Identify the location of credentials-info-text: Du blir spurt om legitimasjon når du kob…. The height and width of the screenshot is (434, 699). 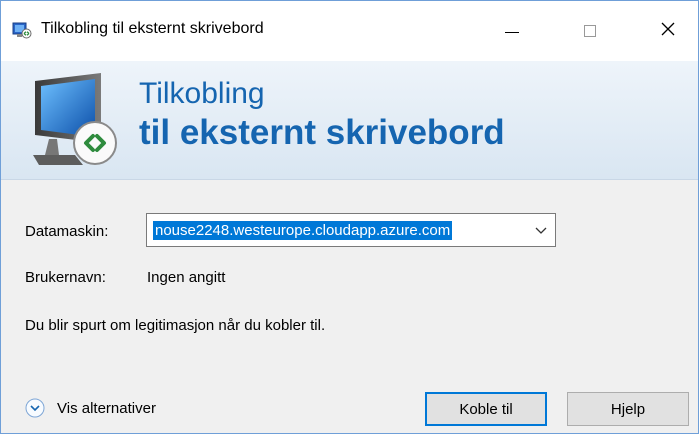
(175, 325).